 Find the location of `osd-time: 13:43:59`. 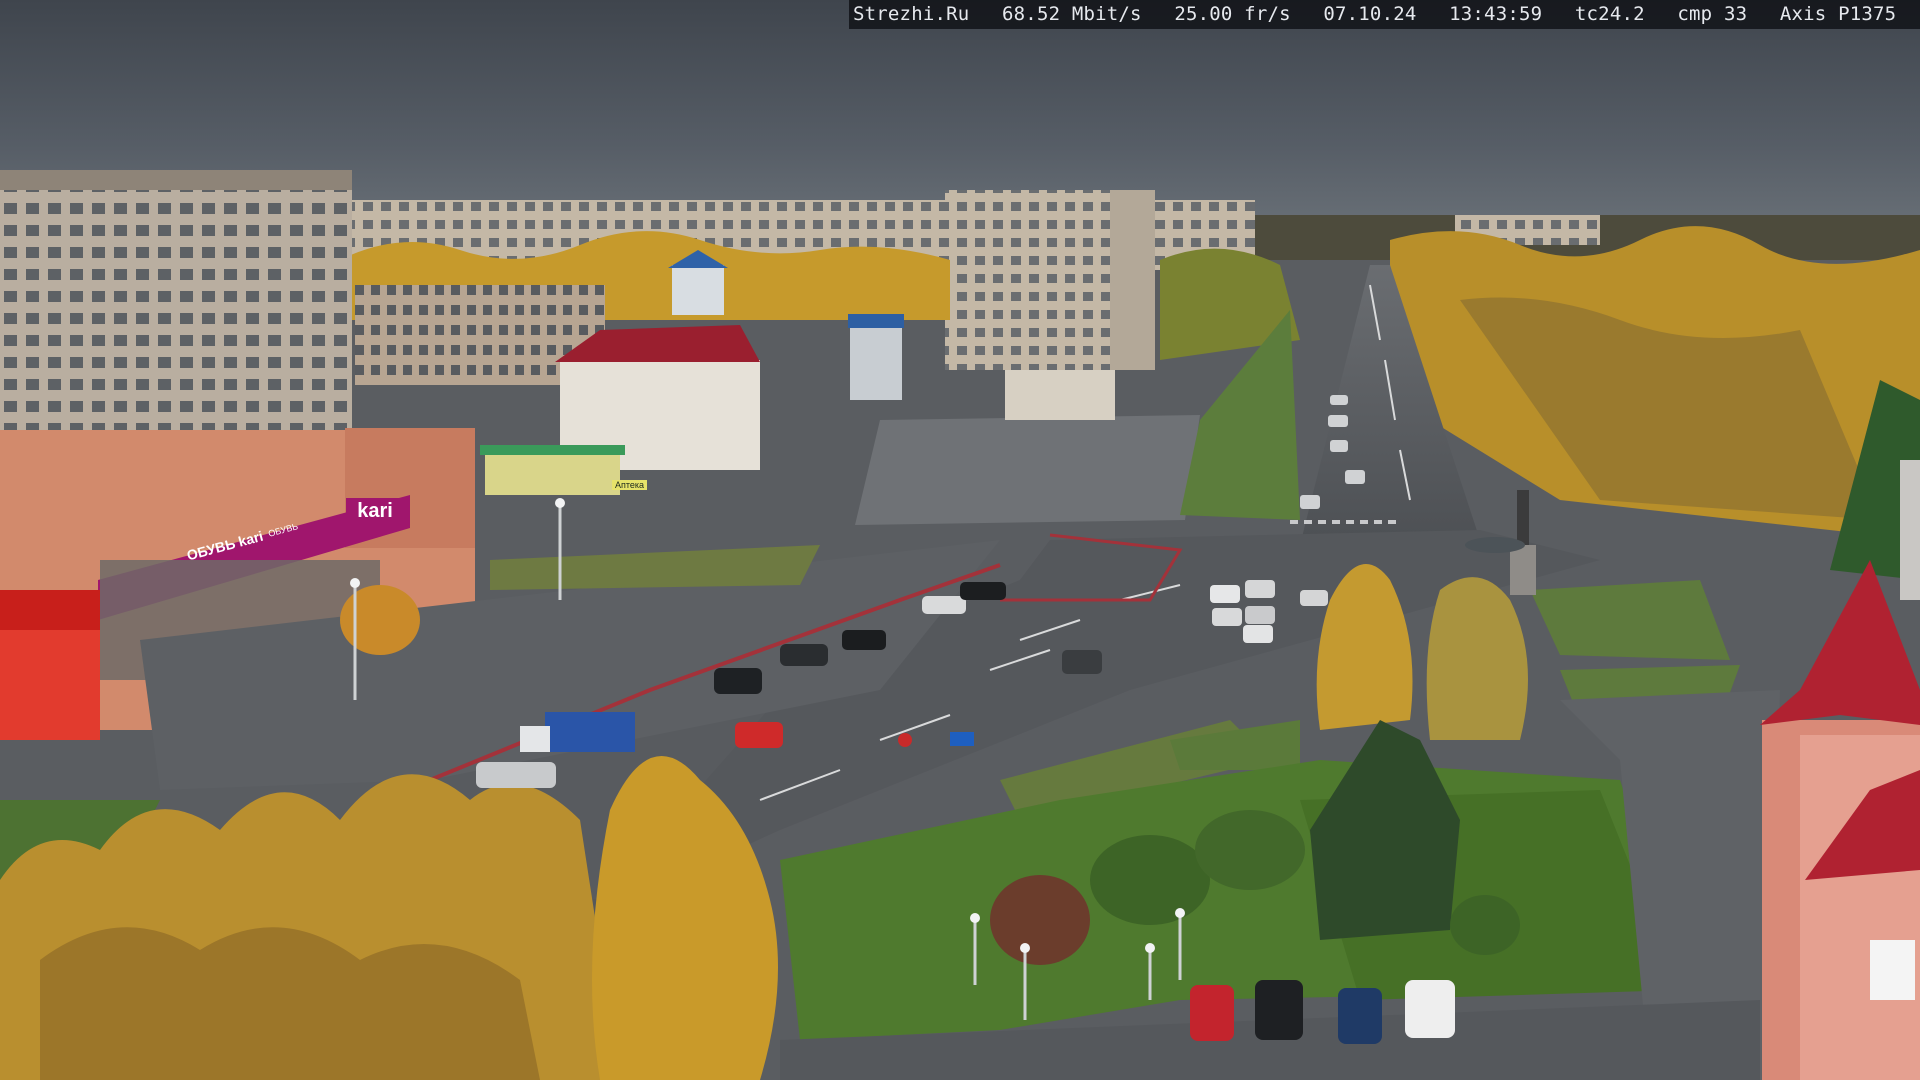

osd-time: 13:43:59 is located at coordinates (1496, 14).